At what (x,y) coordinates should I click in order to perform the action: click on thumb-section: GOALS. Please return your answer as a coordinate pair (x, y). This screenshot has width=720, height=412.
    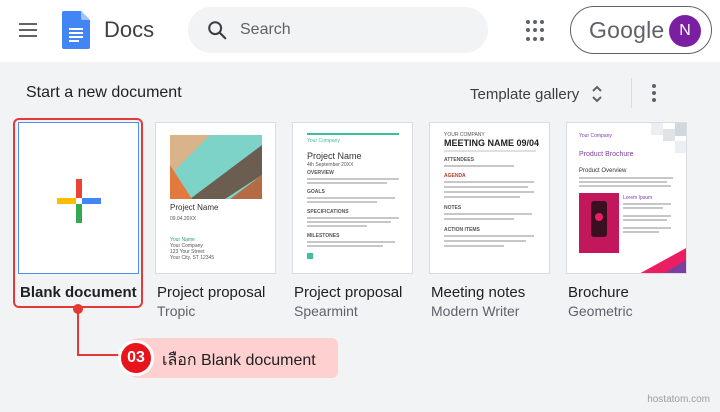
    Looking at the image, I should click on (316, 192).